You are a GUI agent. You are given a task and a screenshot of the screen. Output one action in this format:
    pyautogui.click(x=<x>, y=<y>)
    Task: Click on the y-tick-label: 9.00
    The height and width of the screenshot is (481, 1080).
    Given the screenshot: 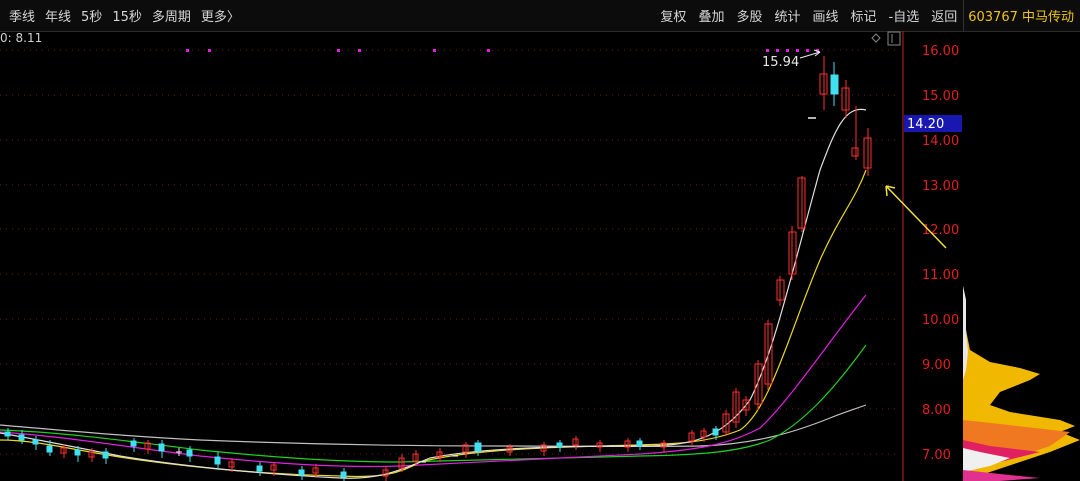 What is the action you would take?
    pyautogui.click(x=936, y=365)
    